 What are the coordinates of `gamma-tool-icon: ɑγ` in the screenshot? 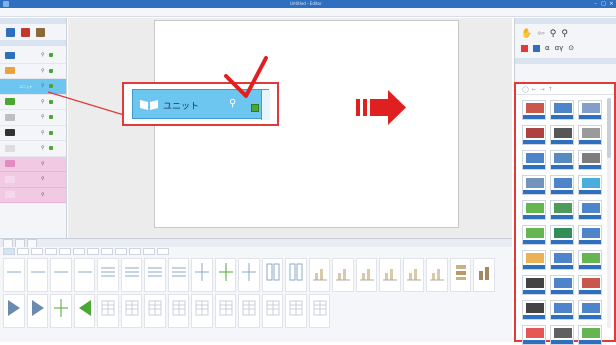 It's located at (559, 48).